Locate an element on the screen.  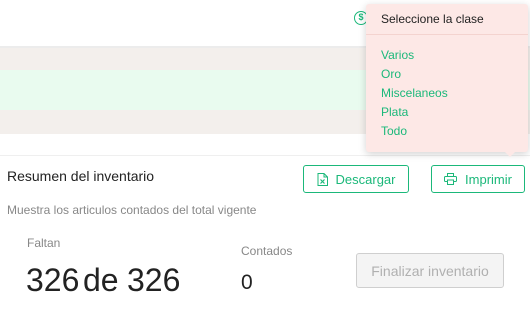
class-option-plata: Plata is located at coordinates (414, 114).